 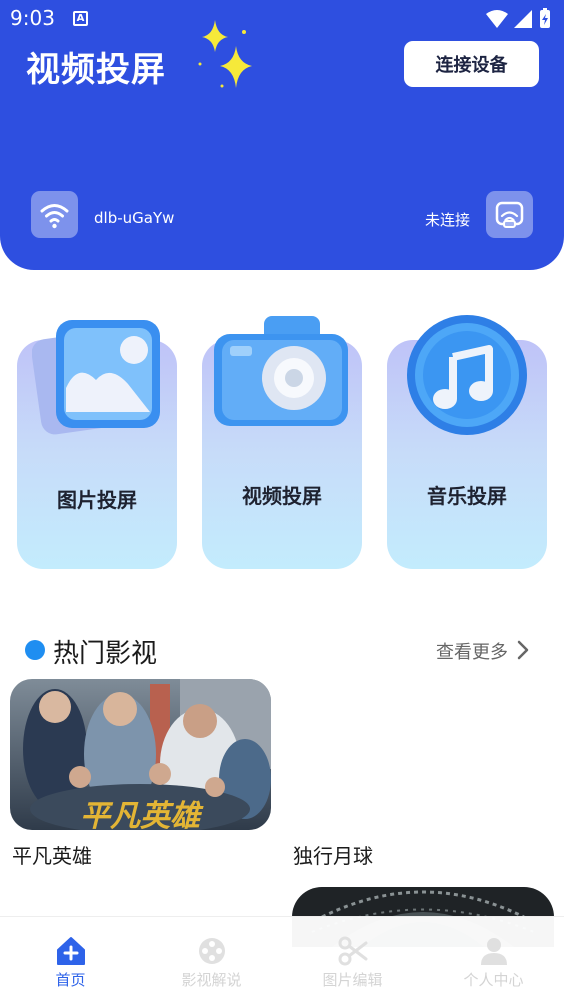 I want to click on movie-poster: 平凡英雄, so click(x=140, y=754).